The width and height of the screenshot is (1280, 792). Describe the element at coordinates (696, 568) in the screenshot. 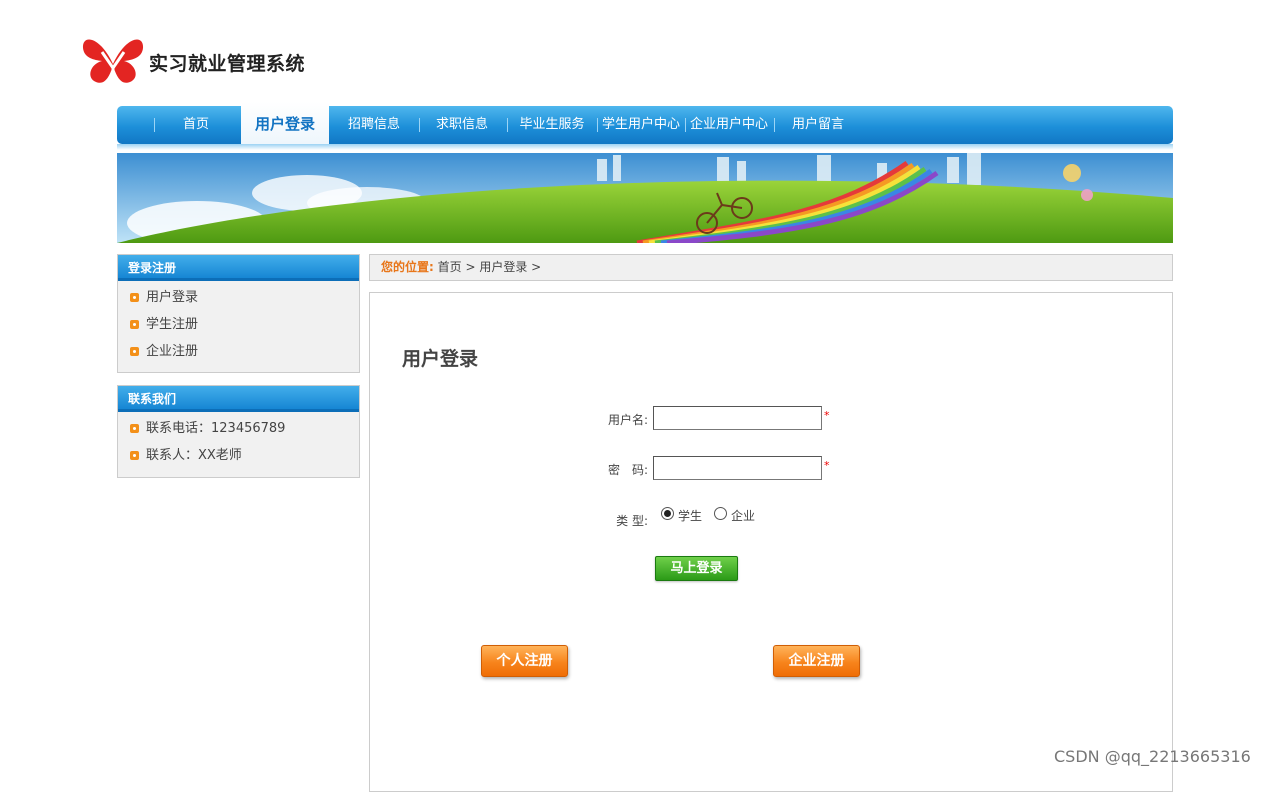

I see `login-button: 马上登录` at that location.